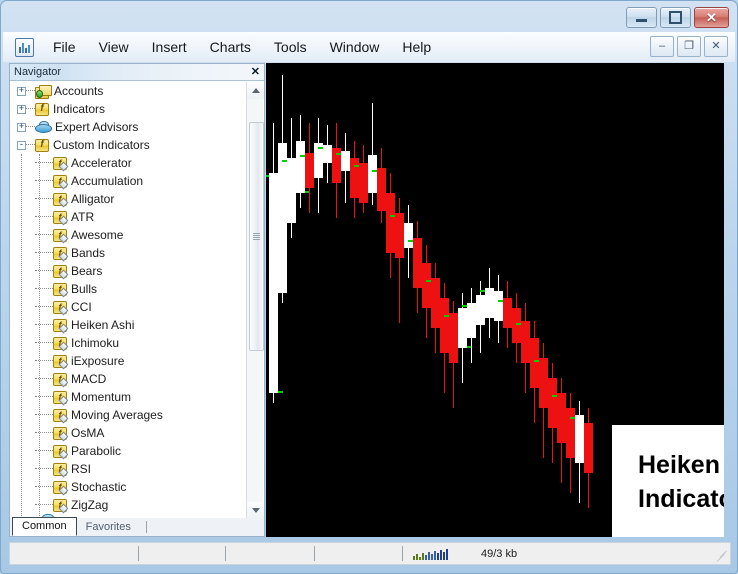 This screenshot has height=574, width=738. I want to click on tab-common: Common, so click(44, 526).